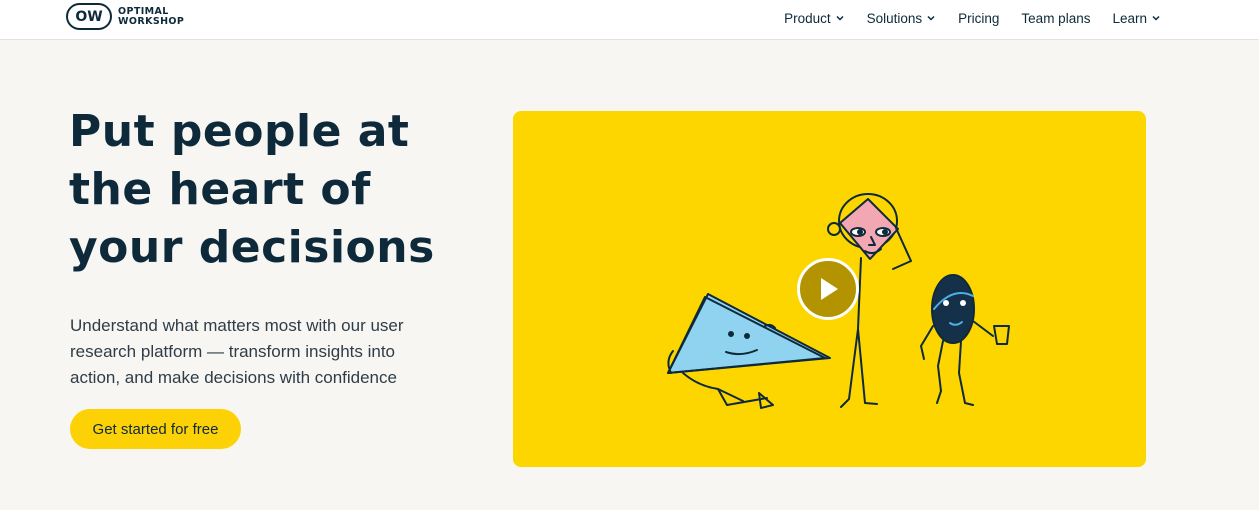  I want to click on play-button, so click(828, 289).